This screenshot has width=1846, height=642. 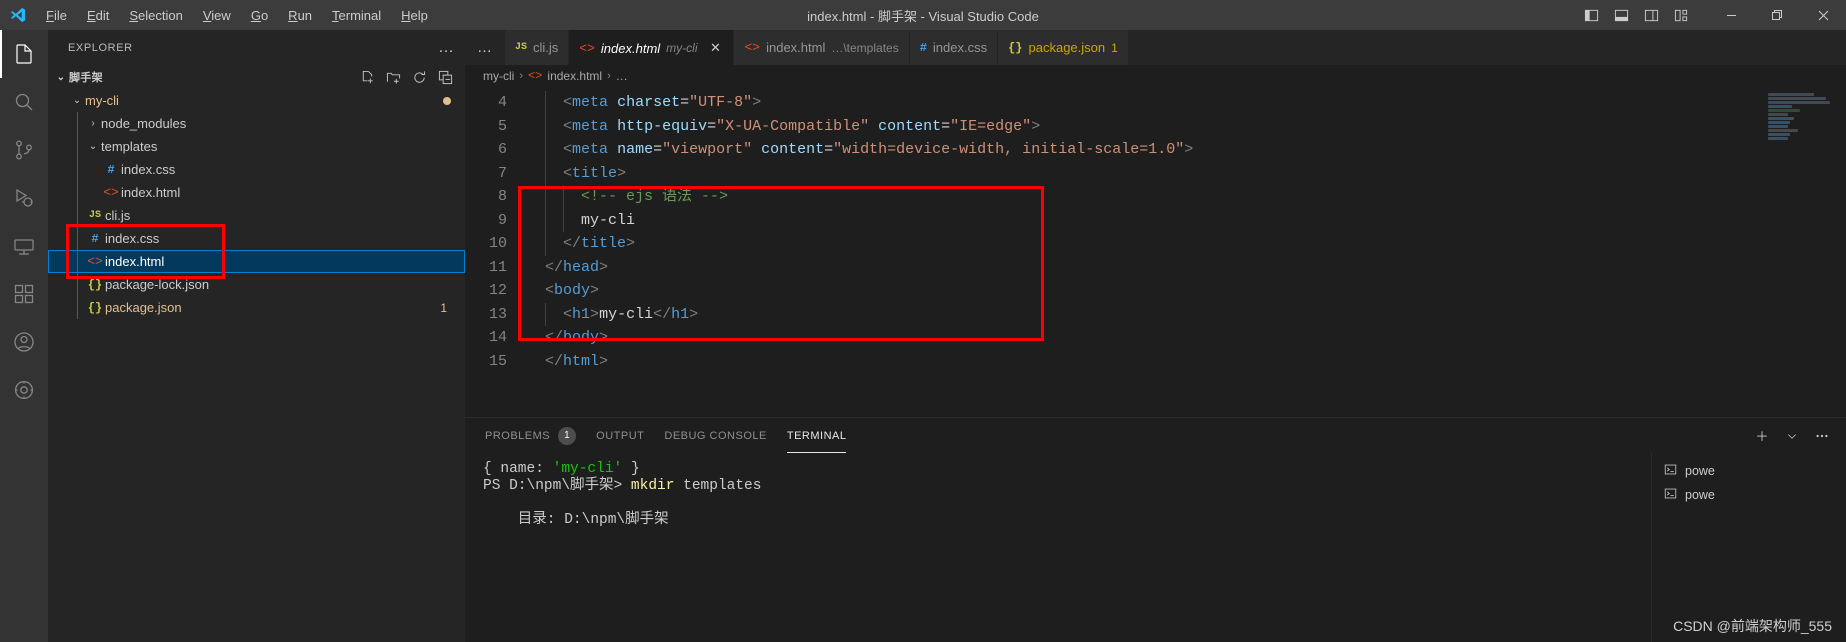 I want to click on activity-explorer, so click(x=24, y=54).